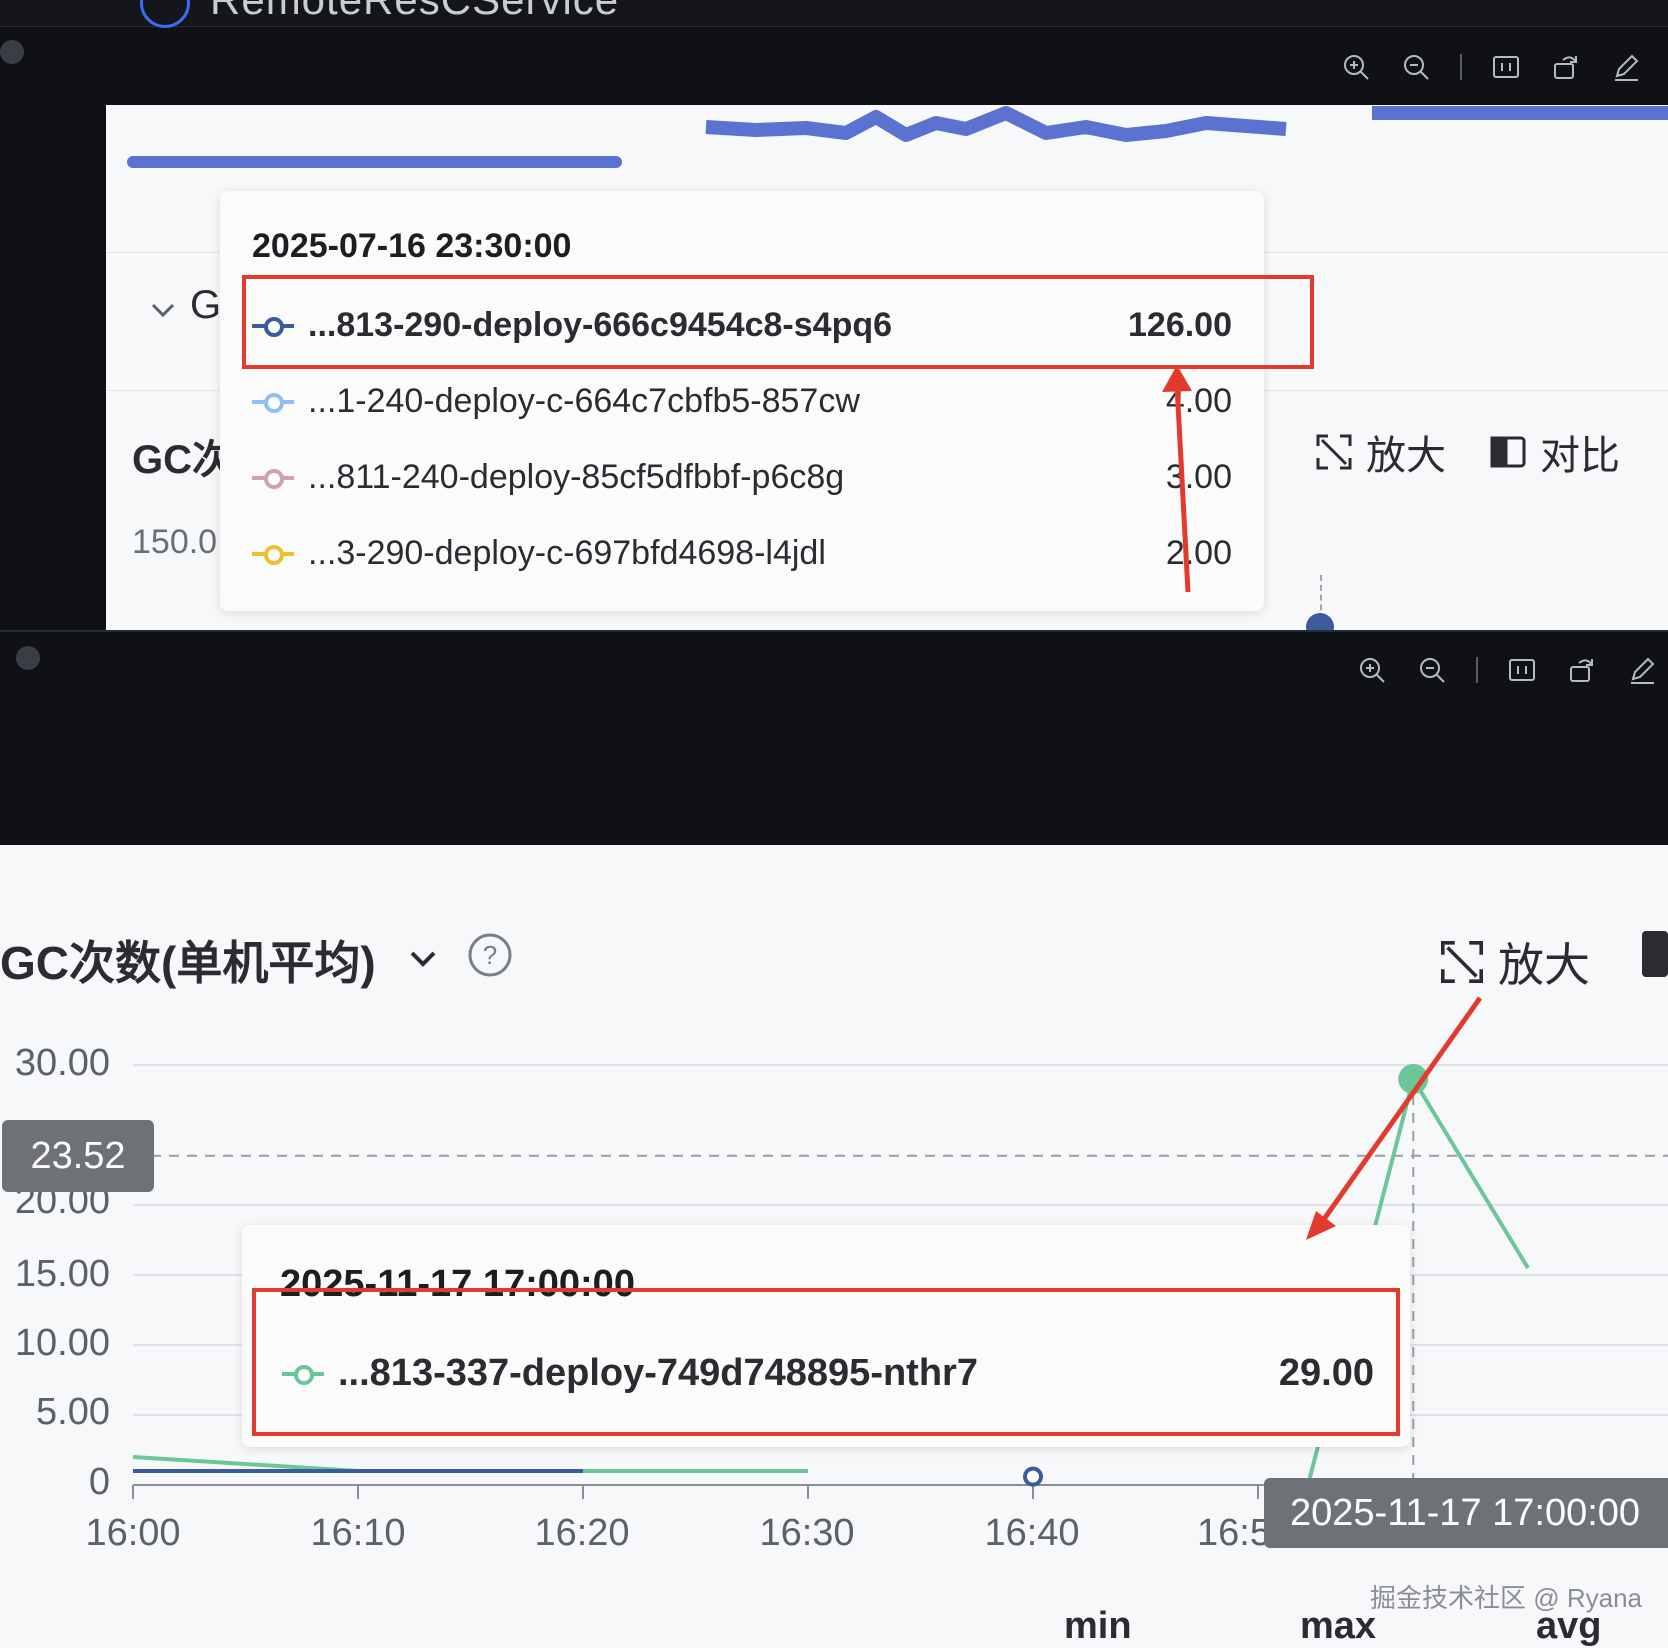  I want to click on arrow-head-icon, so click(1321, 1225).